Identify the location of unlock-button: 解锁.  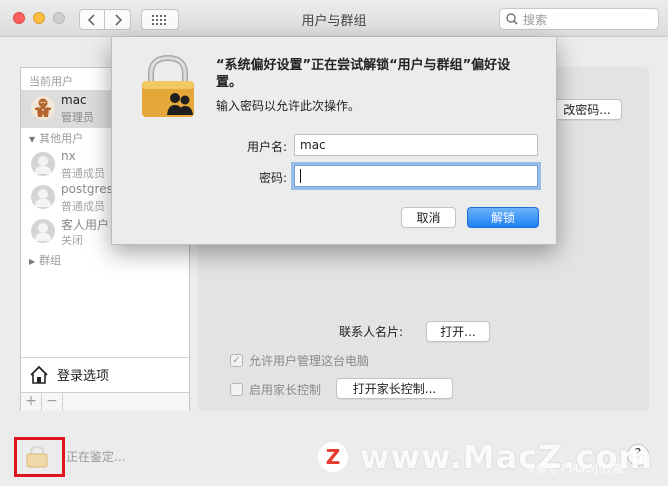
(503, 217).